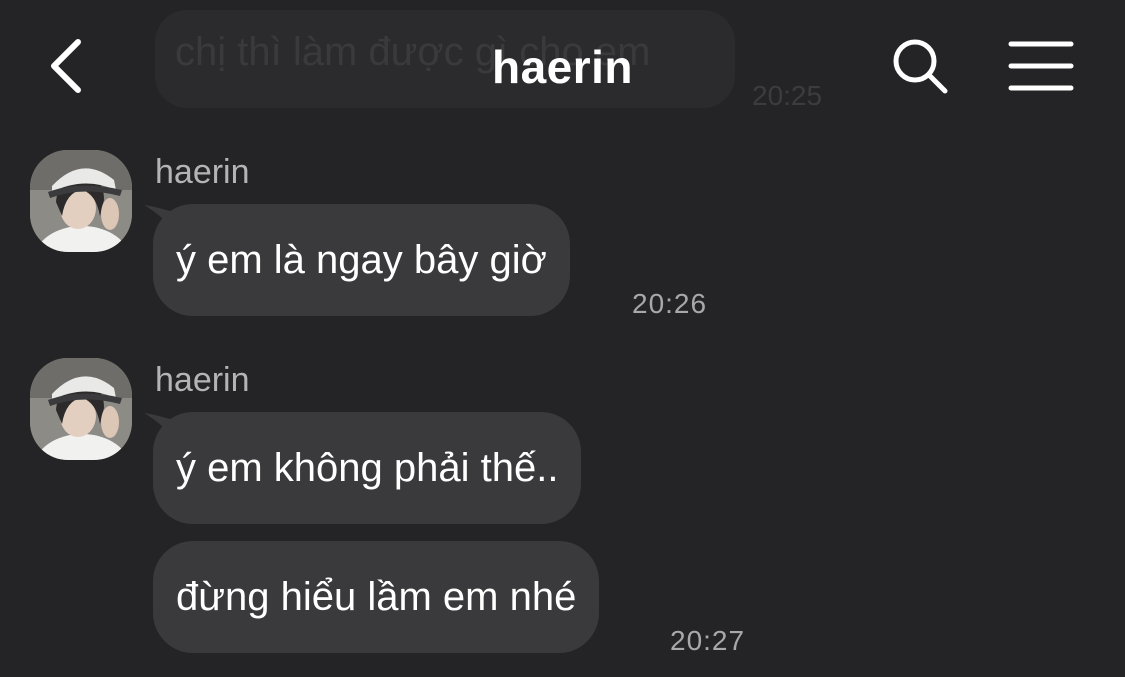 This screenshot has height=677, width=1125. Describe the element at coordinates (708, 640) in the screenshot. I see `message-timestamp: 20:27` at that location.